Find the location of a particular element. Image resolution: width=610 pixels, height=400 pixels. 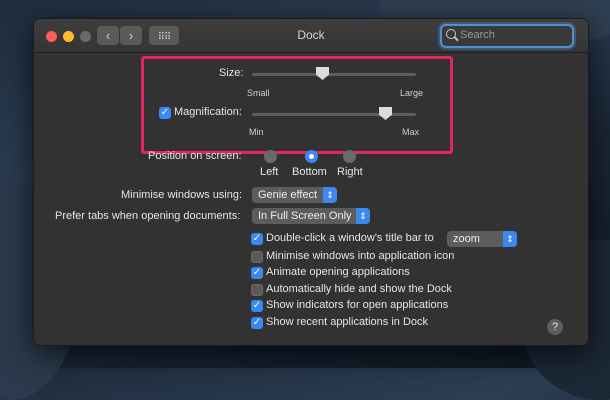

help-icon: ? is located at coordinates (555, 327).